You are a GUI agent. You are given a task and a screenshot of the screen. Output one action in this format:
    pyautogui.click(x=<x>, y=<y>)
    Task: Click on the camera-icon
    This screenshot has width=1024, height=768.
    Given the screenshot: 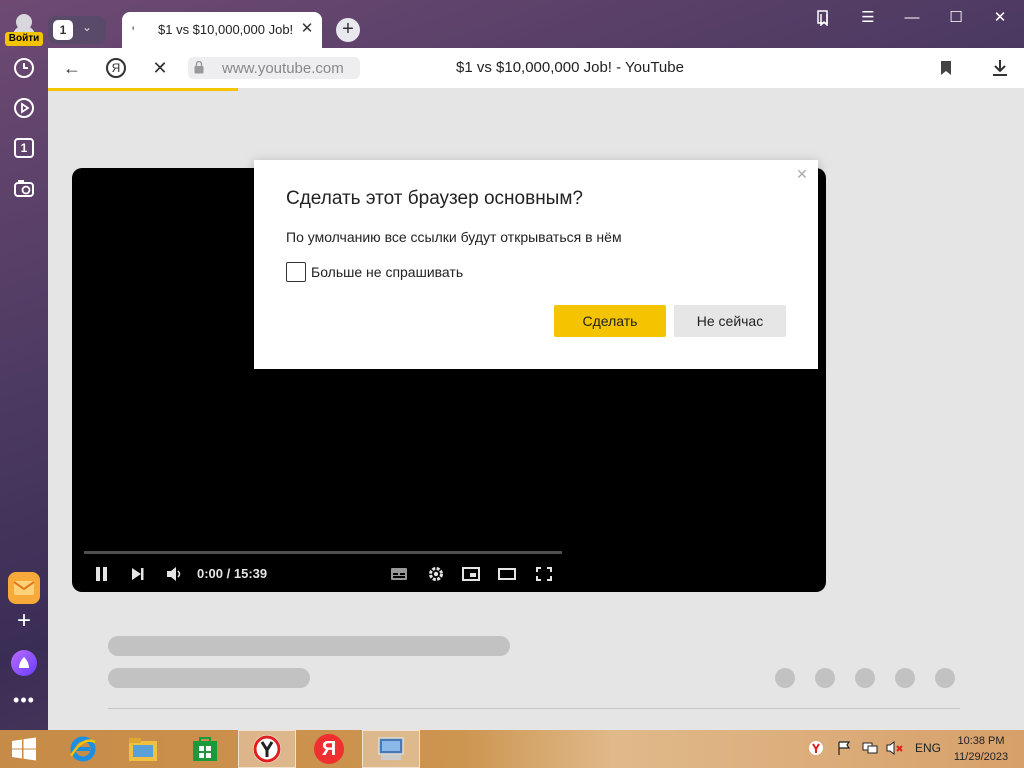 What is the action you would take?
    pyautogui.click(x=24, y=188)
    